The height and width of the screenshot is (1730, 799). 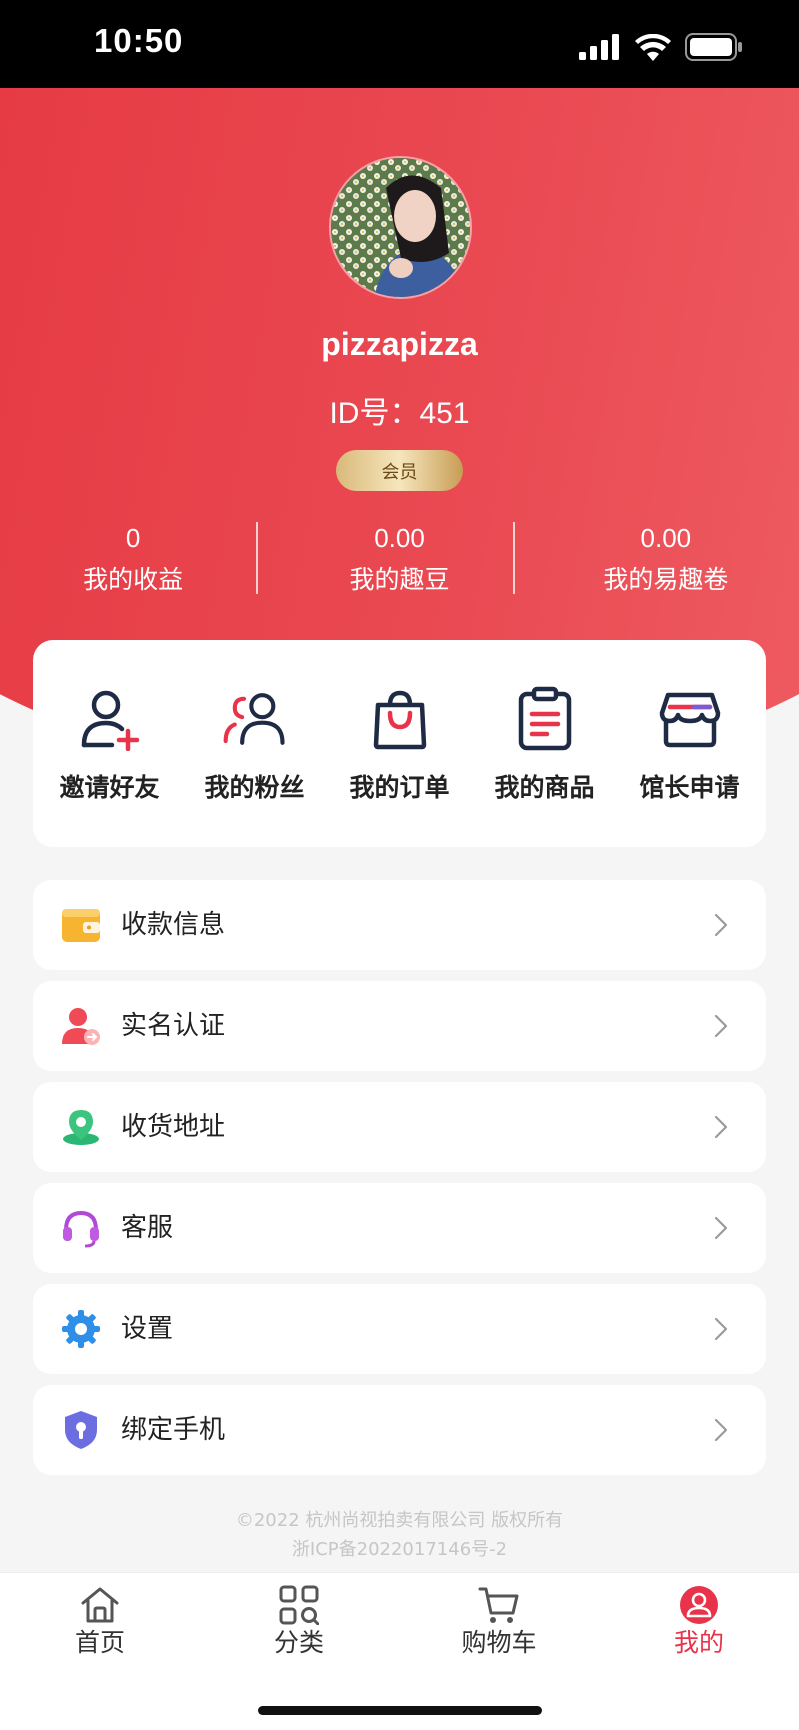 I want to click on menu-settings: 设置, so click(x=399, y=1329).